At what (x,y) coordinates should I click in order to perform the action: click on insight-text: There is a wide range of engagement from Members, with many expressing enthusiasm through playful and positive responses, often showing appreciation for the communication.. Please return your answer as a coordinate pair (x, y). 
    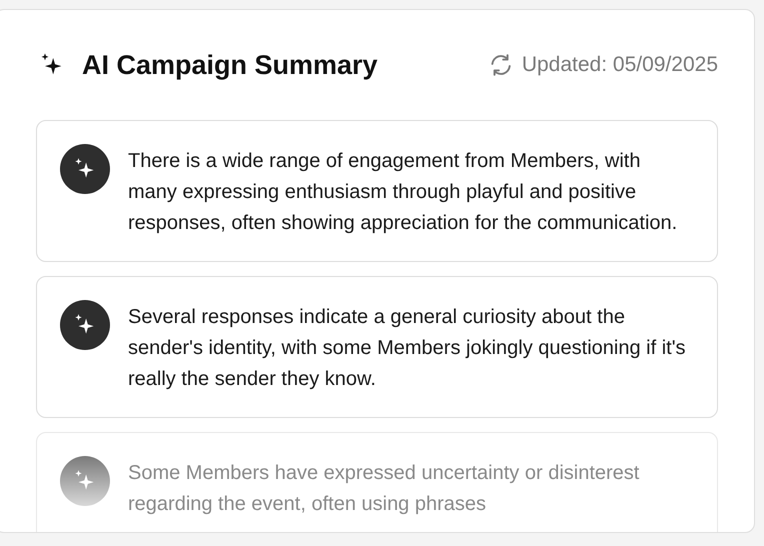
    Looking at the image, I should click on (403, 192).